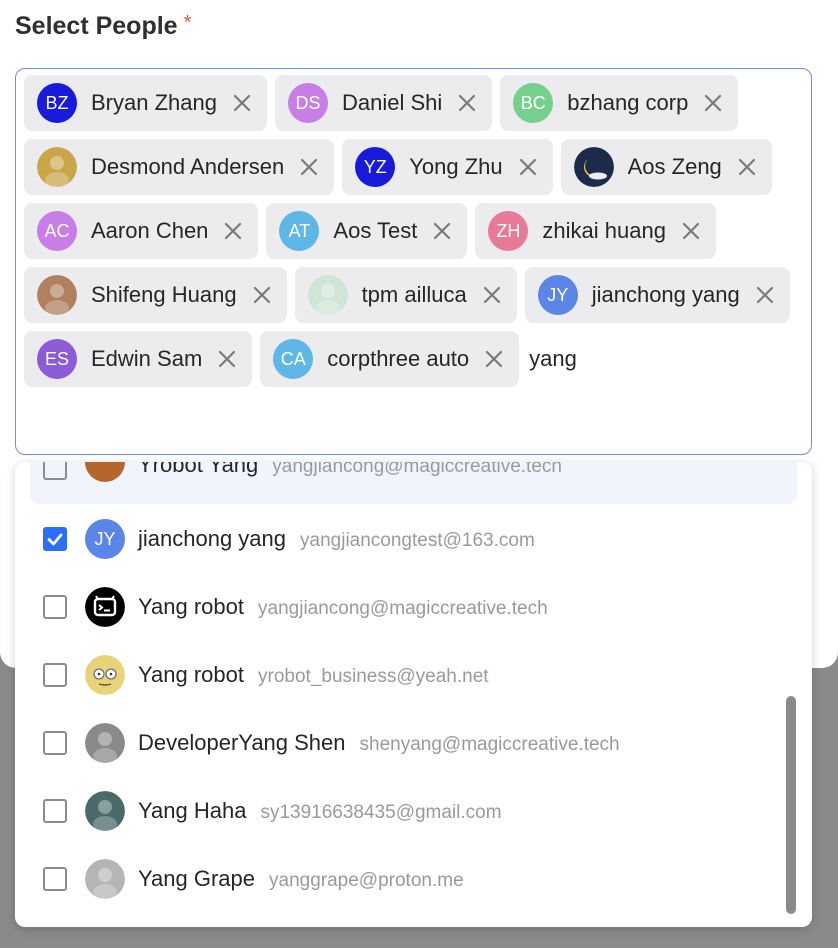 This screenshot has height=948, width=838. I want to click on check-icon, so click(55, 541).